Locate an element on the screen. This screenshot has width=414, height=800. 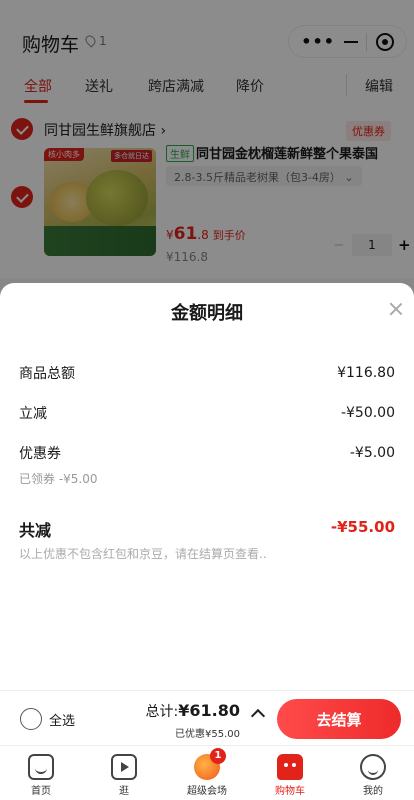
row-label-coupon: 优惠券 is located at coordinates (40, 454).